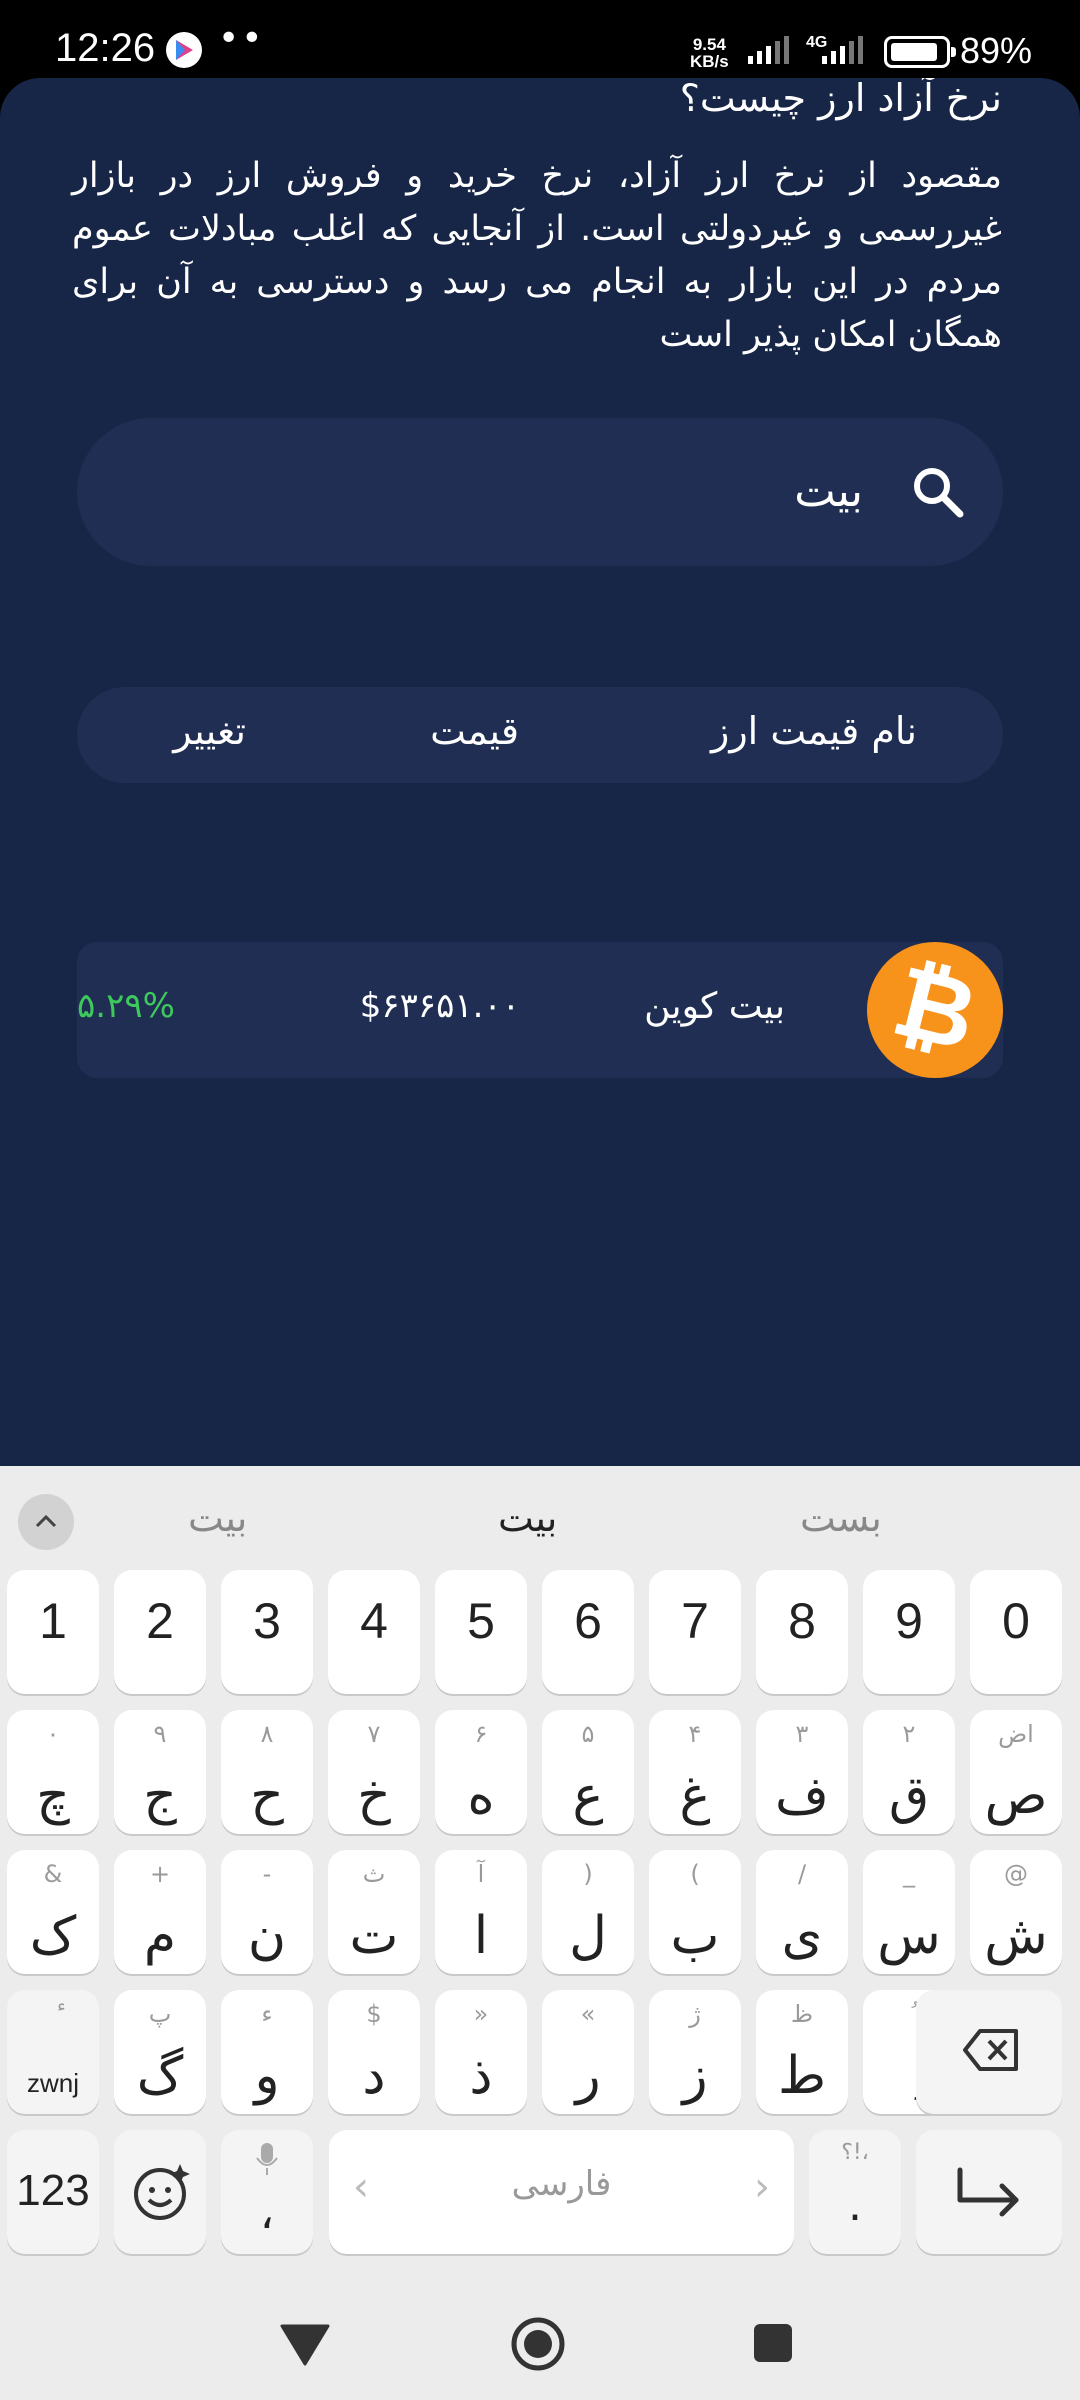  Describe the element at coordinates (105, 48) in the screenshot. I see `clock: 12:26` at that location.